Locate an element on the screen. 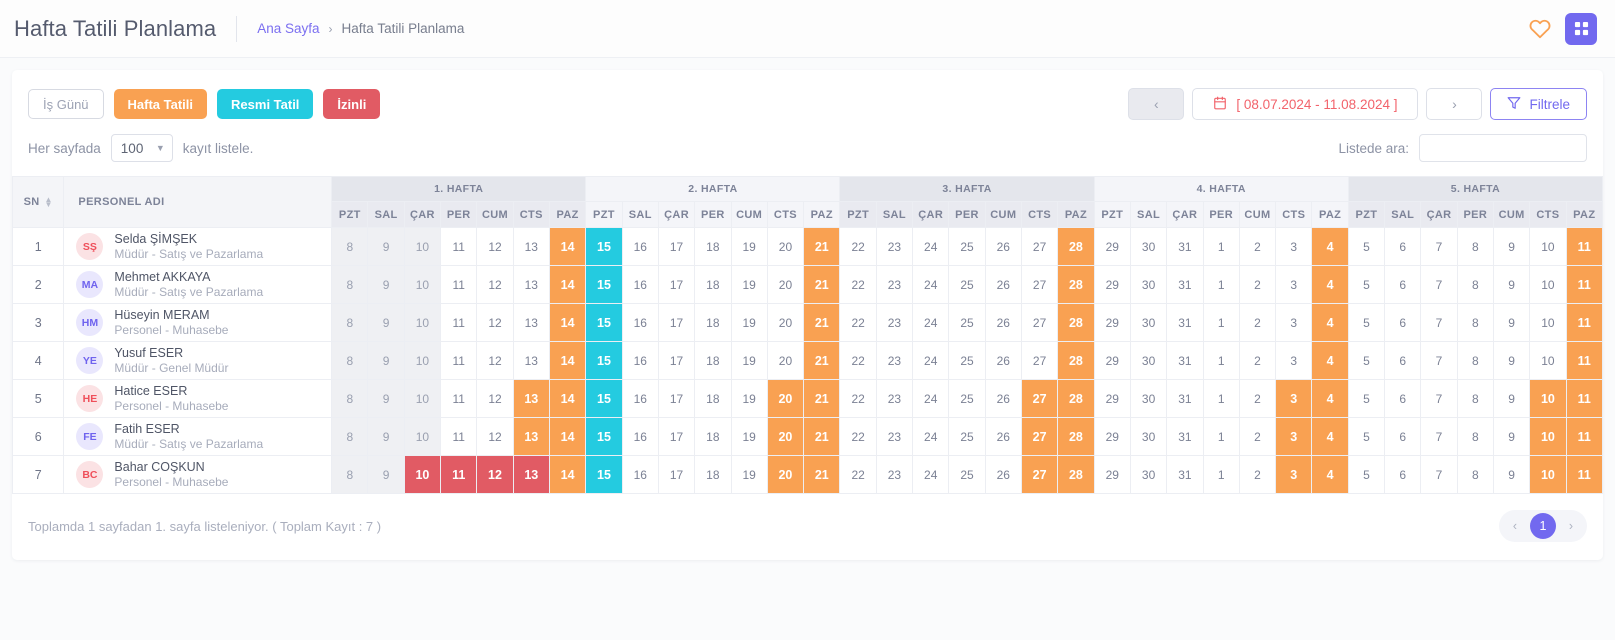  day-cell: 13 is located at coordinates (531, 360).